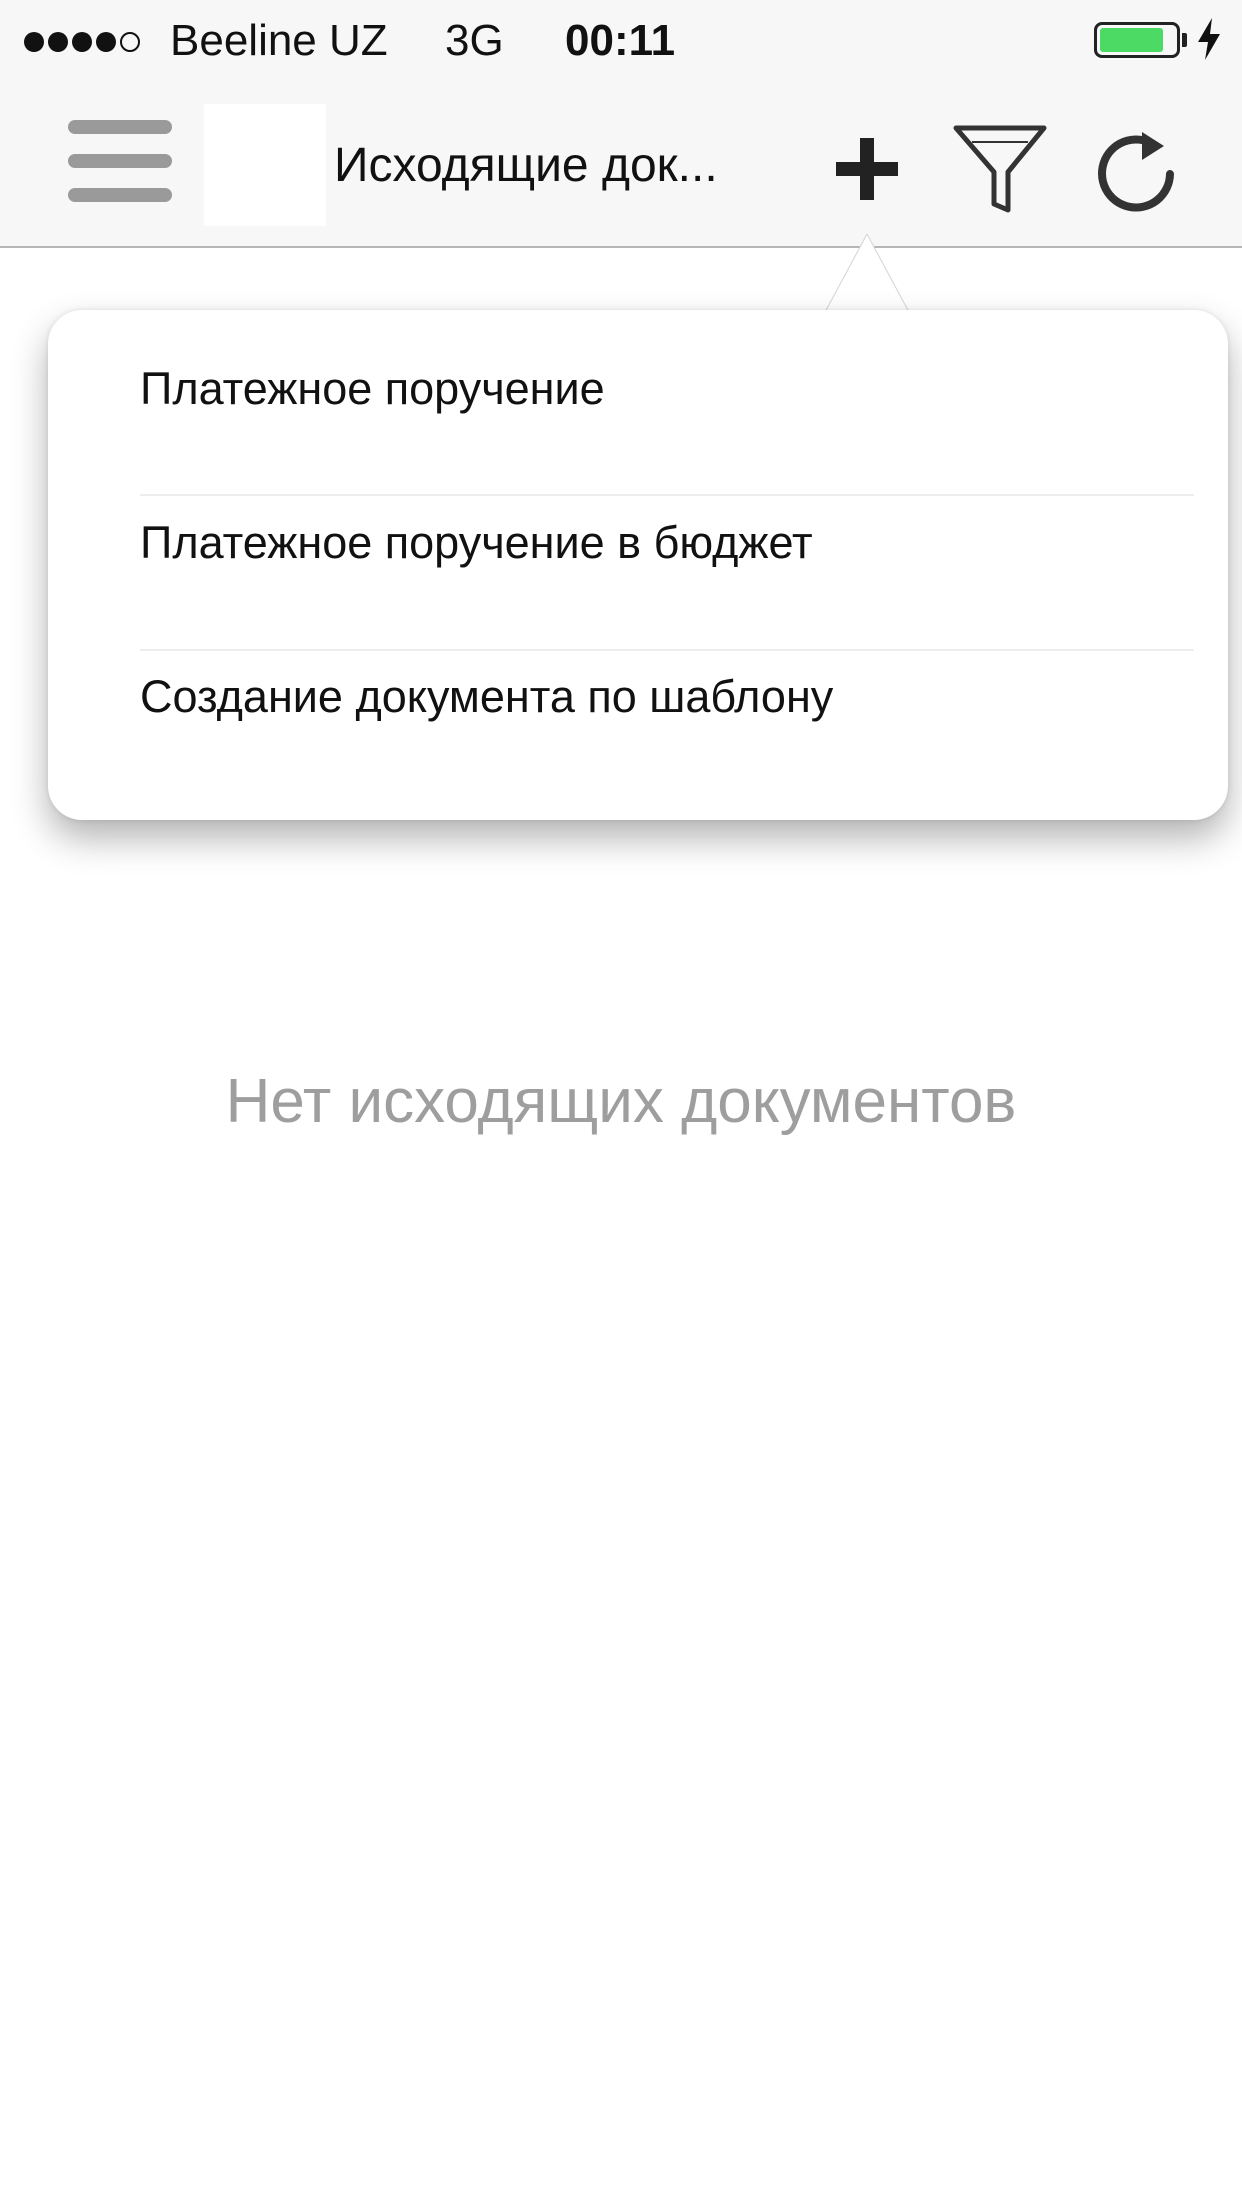  Describe the element at coordinates (1184, 40) in the screenshot. I see `battery-tip` at that location.